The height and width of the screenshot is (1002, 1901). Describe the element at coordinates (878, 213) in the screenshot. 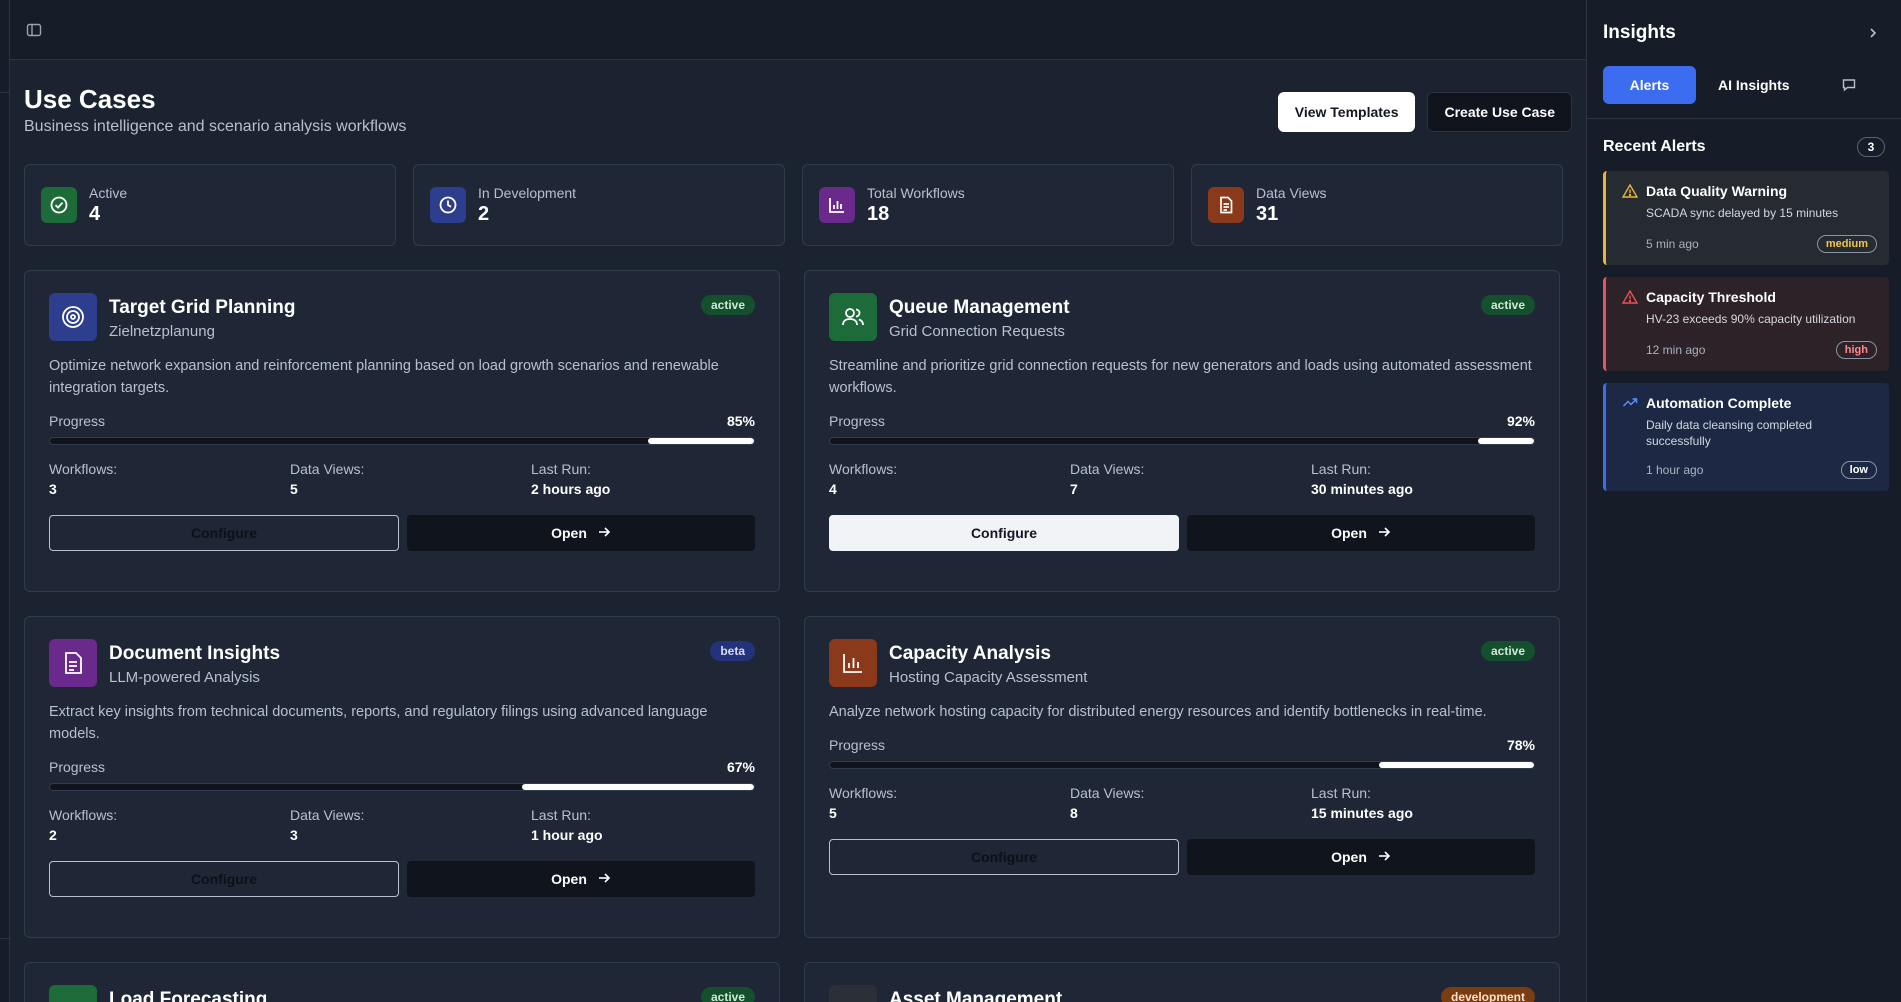

I see `stat-value: 18` at that location.